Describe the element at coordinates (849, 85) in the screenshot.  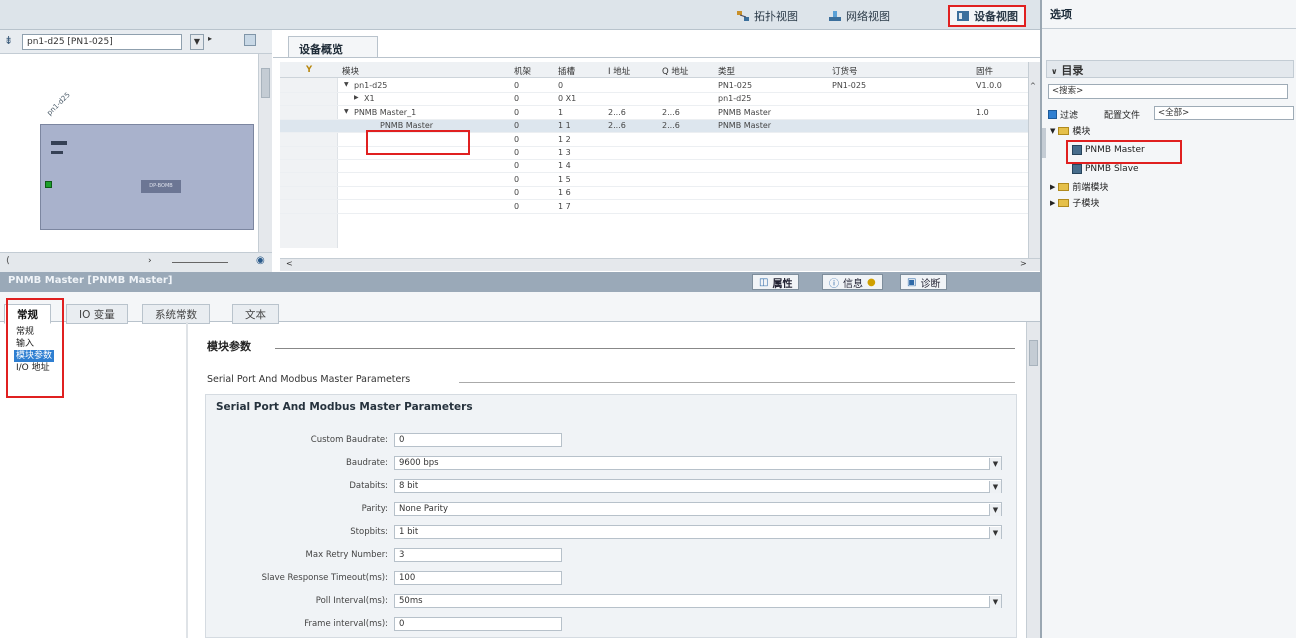
I see `cell-order: PN1-025` at that location.